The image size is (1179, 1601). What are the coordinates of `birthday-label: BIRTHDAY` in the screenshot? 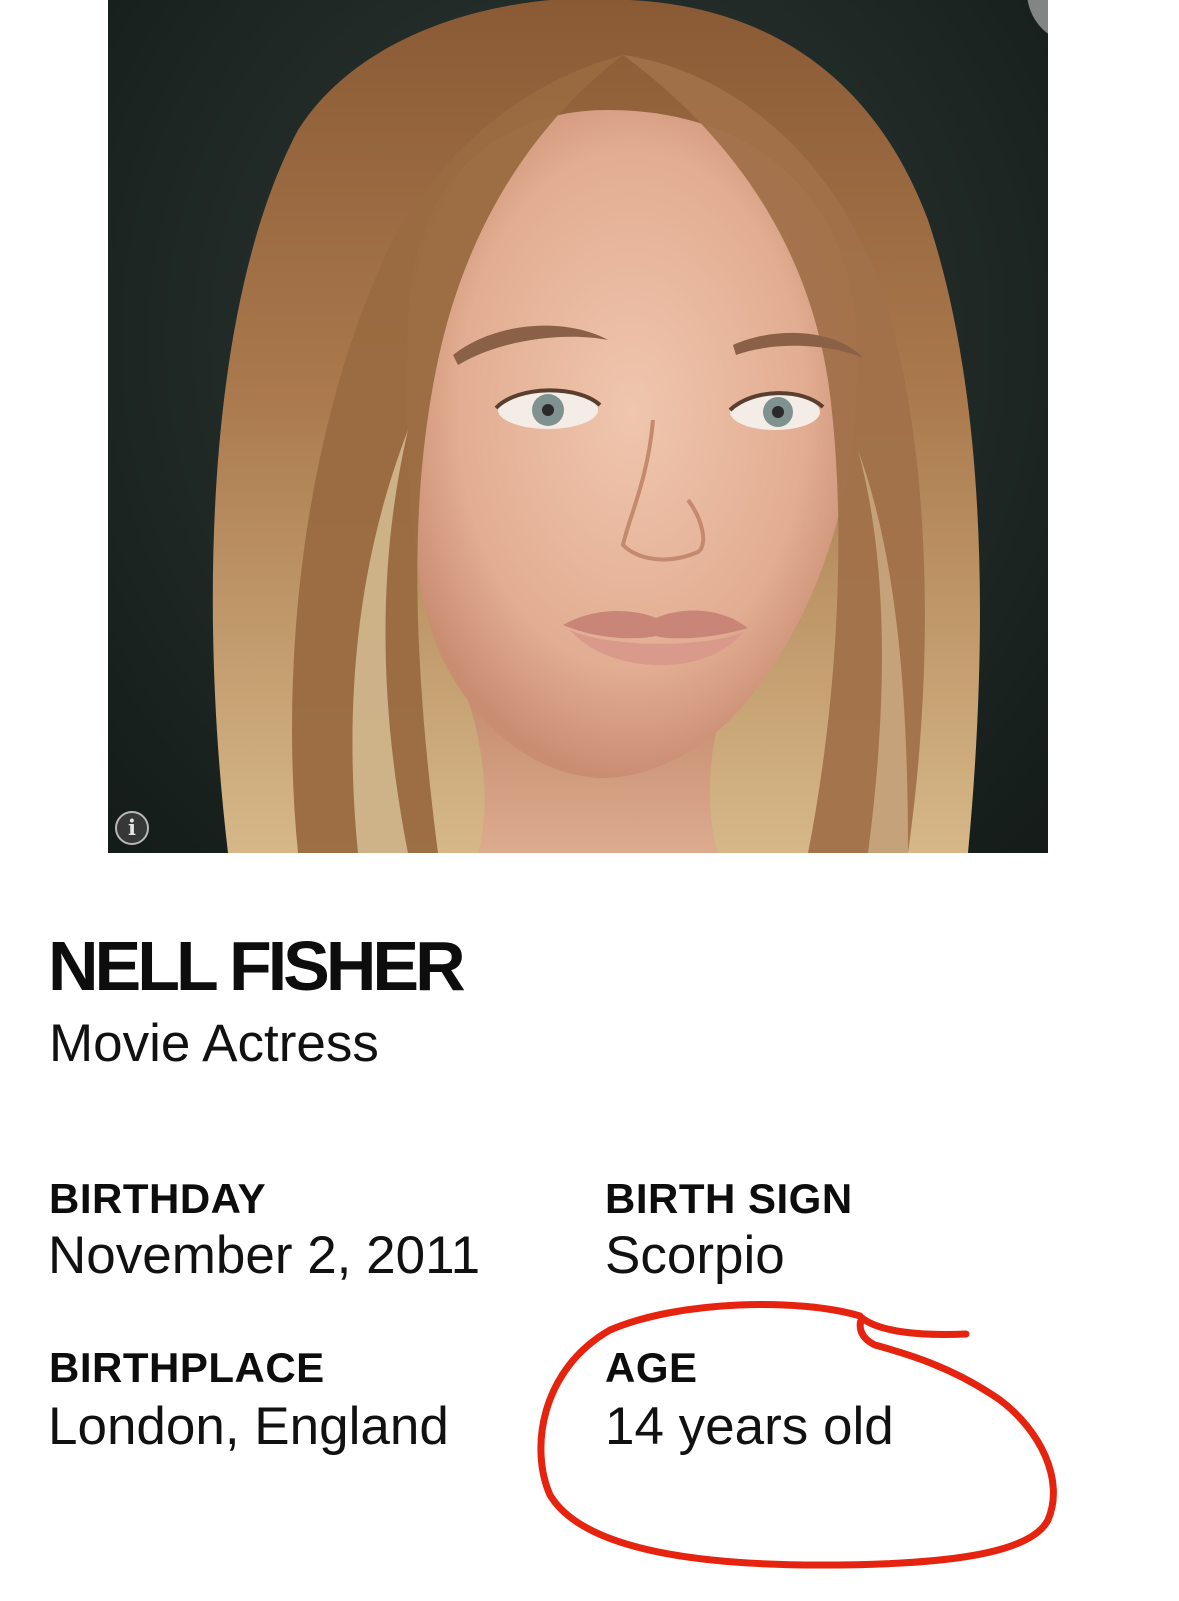 It's located at (158, 1198).